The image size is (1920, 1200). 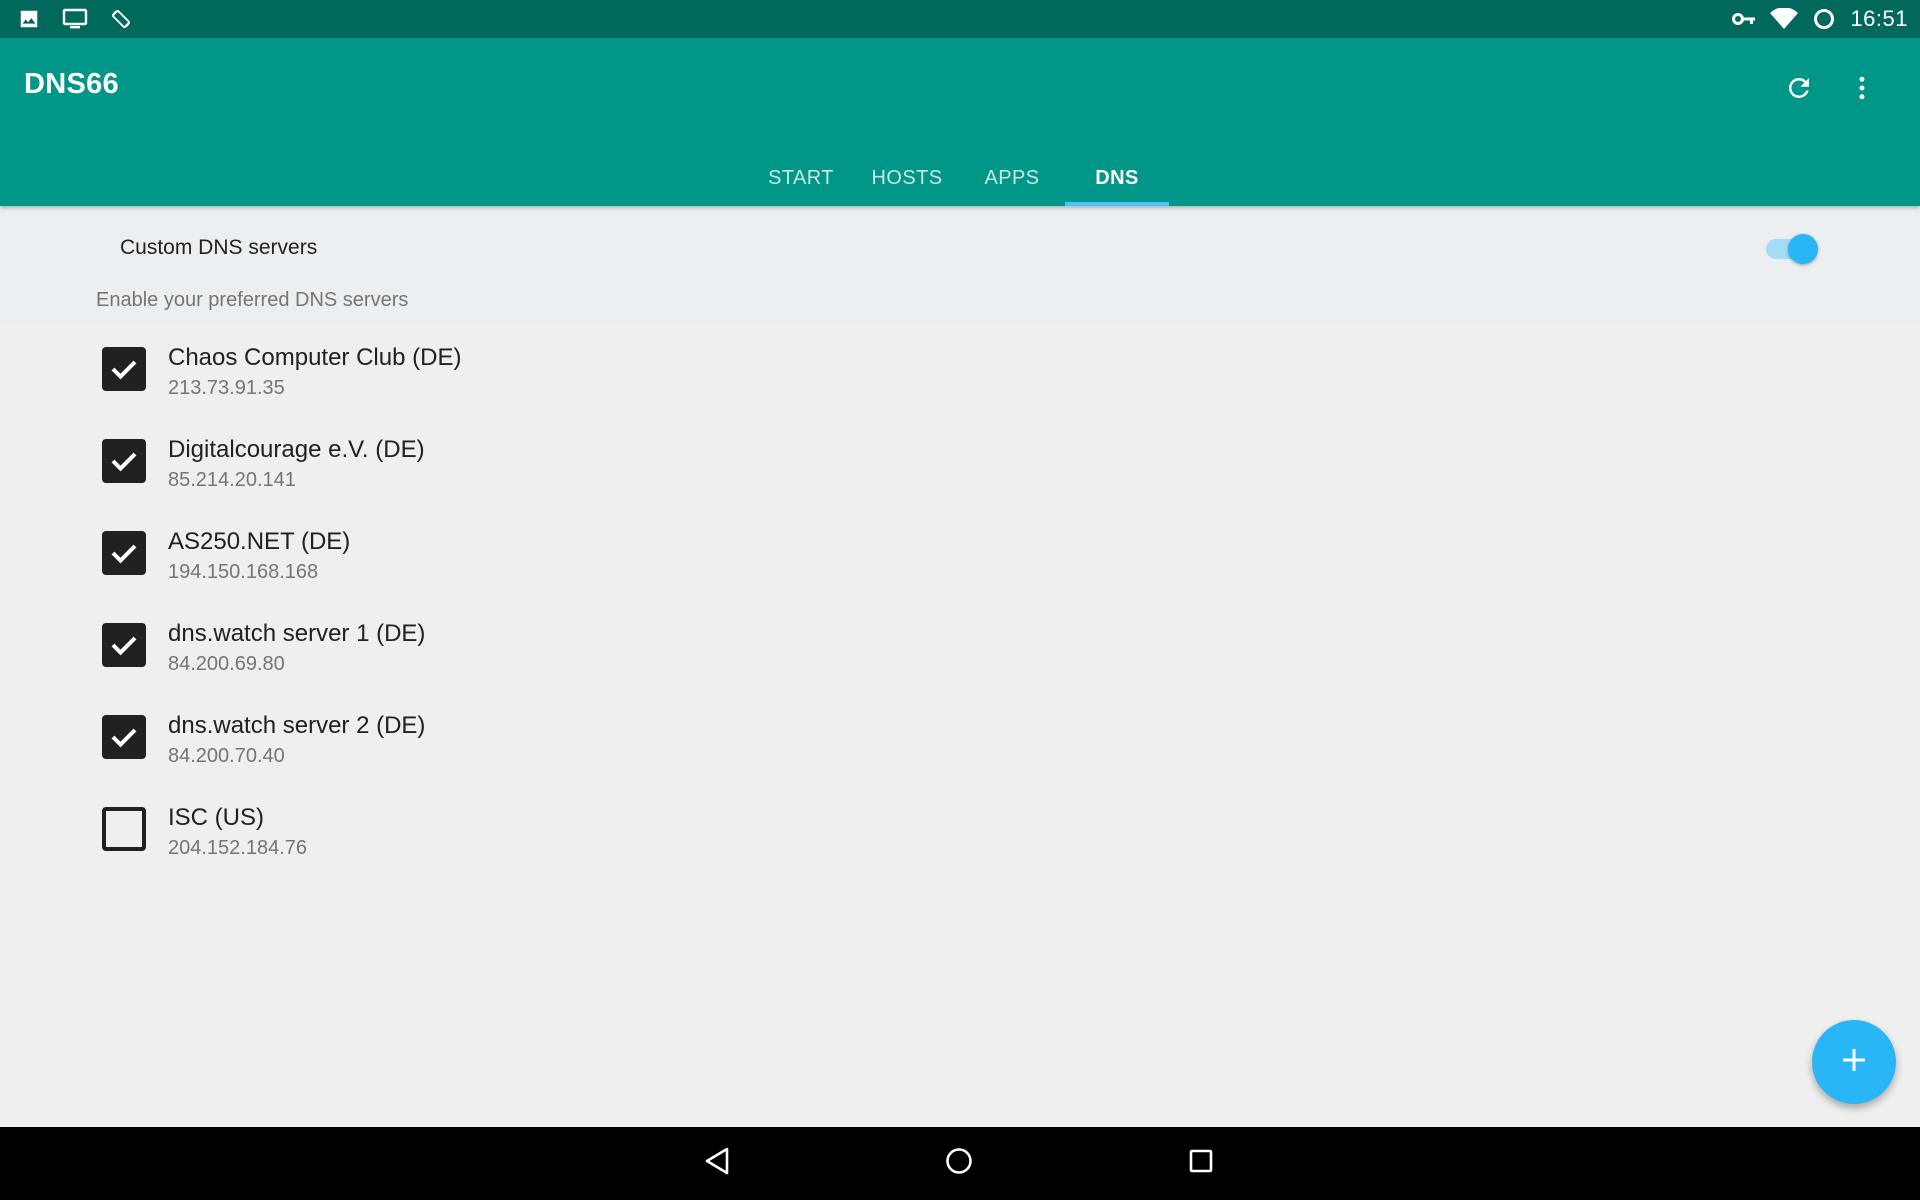 I want to click on tab-dns: DNS, so click(x=1117, y=178).